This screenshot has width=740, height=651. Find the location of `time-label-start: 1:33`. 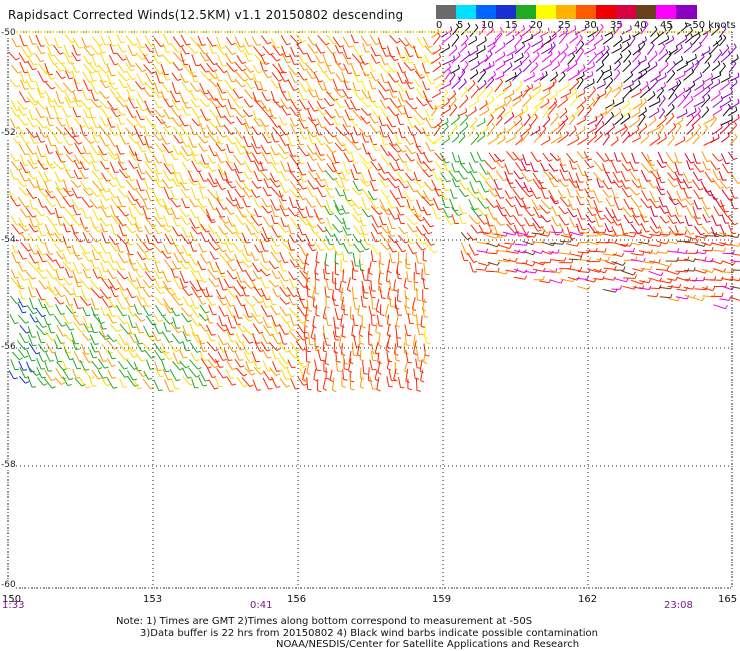

time-label-start: 1:33 is located at coordinates (13, 605).